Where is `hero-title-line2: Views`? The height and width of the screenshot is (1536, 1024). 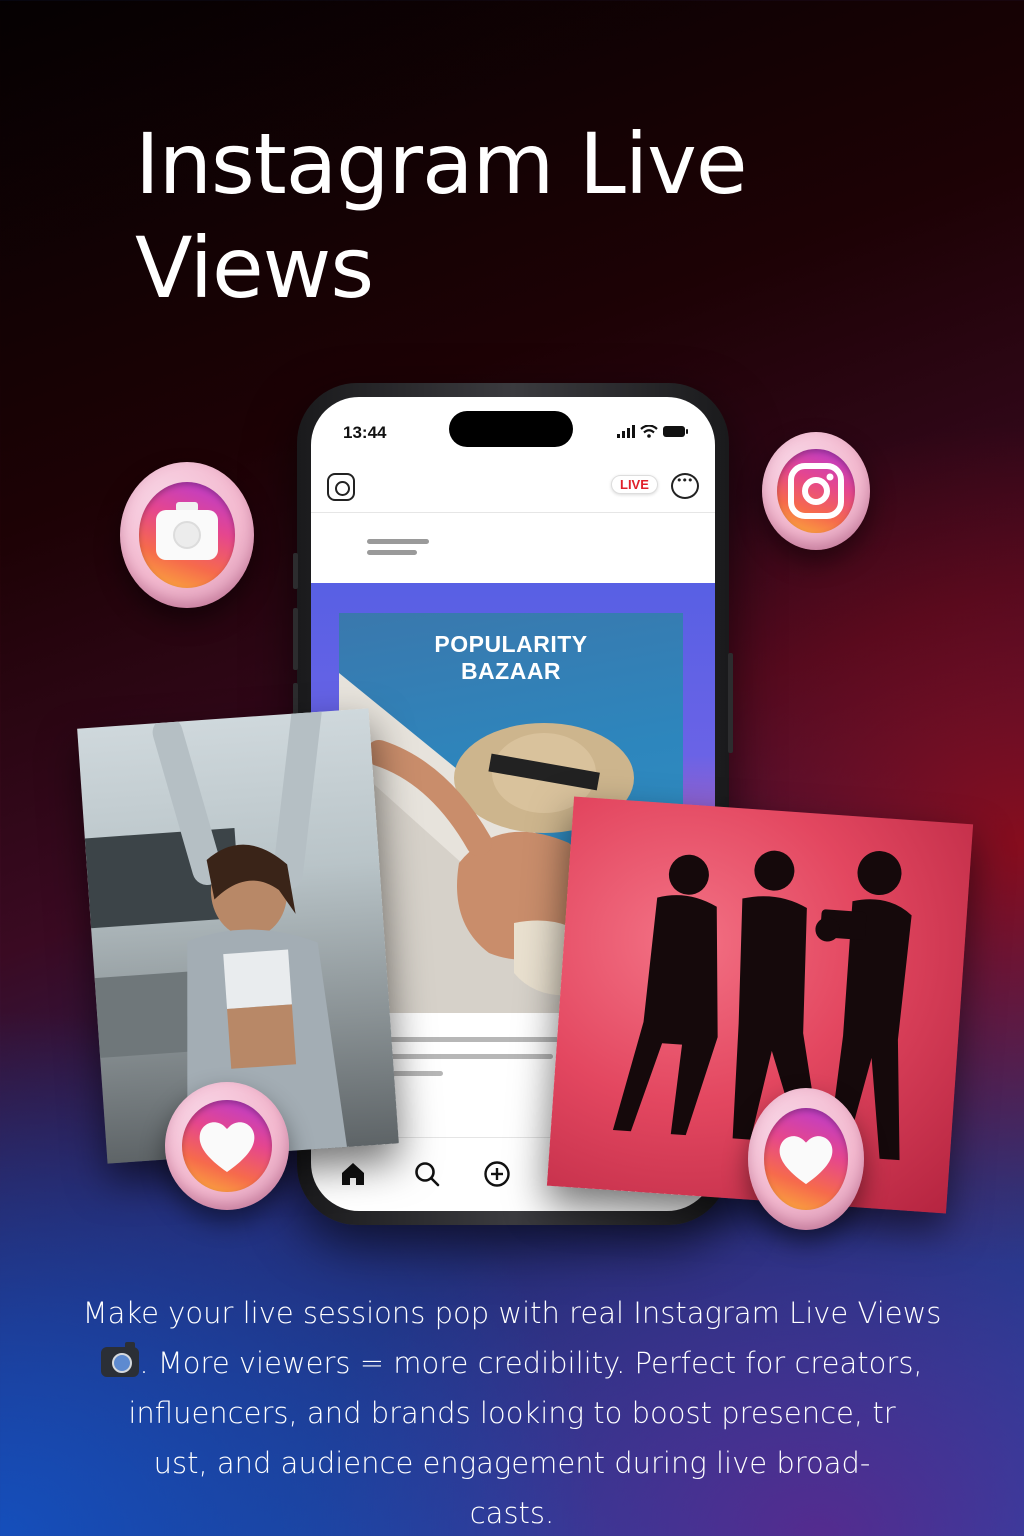 hero-title-line2: Views is located at coordinates (254, 268).